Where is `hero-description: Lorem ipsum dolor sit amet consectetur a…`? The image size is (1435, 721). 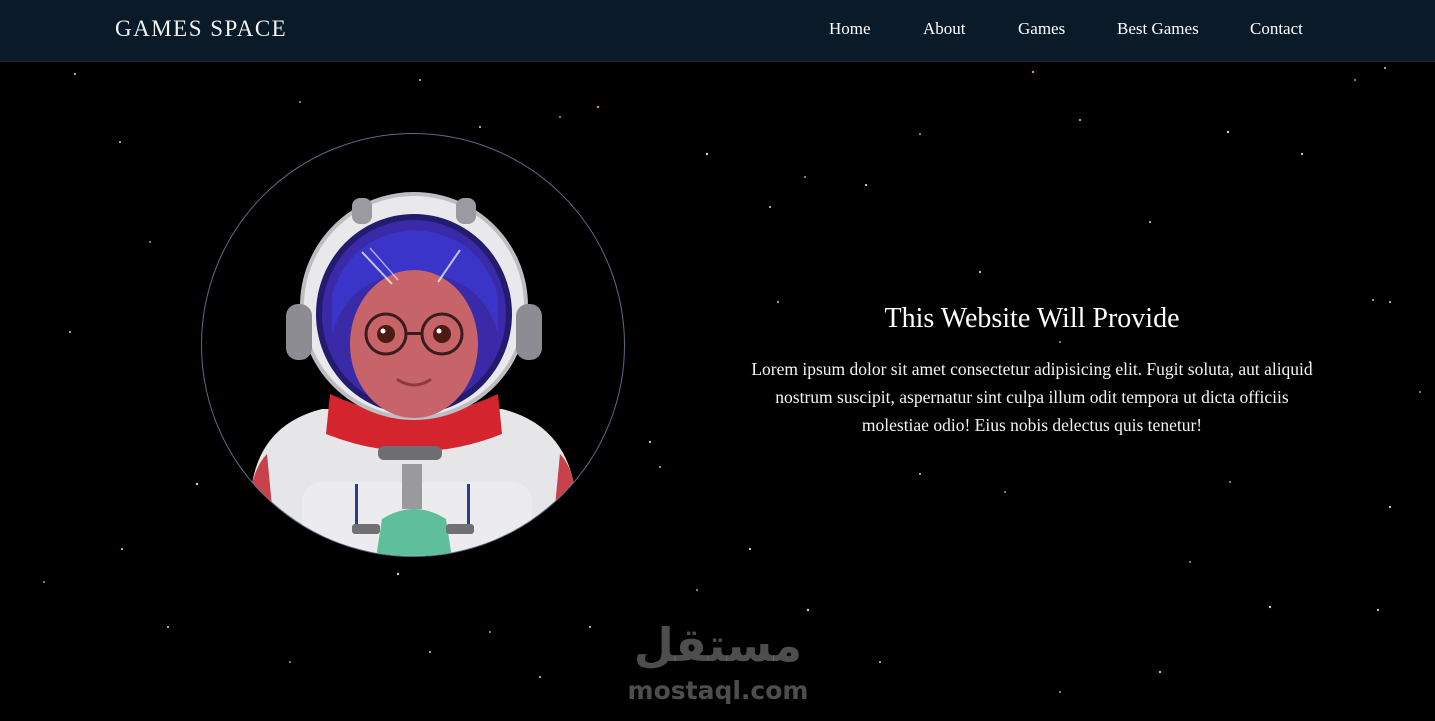
hero-description: Lorem ipsum dolor sit amet consectetur a… is located at coordinates (1032, 397).